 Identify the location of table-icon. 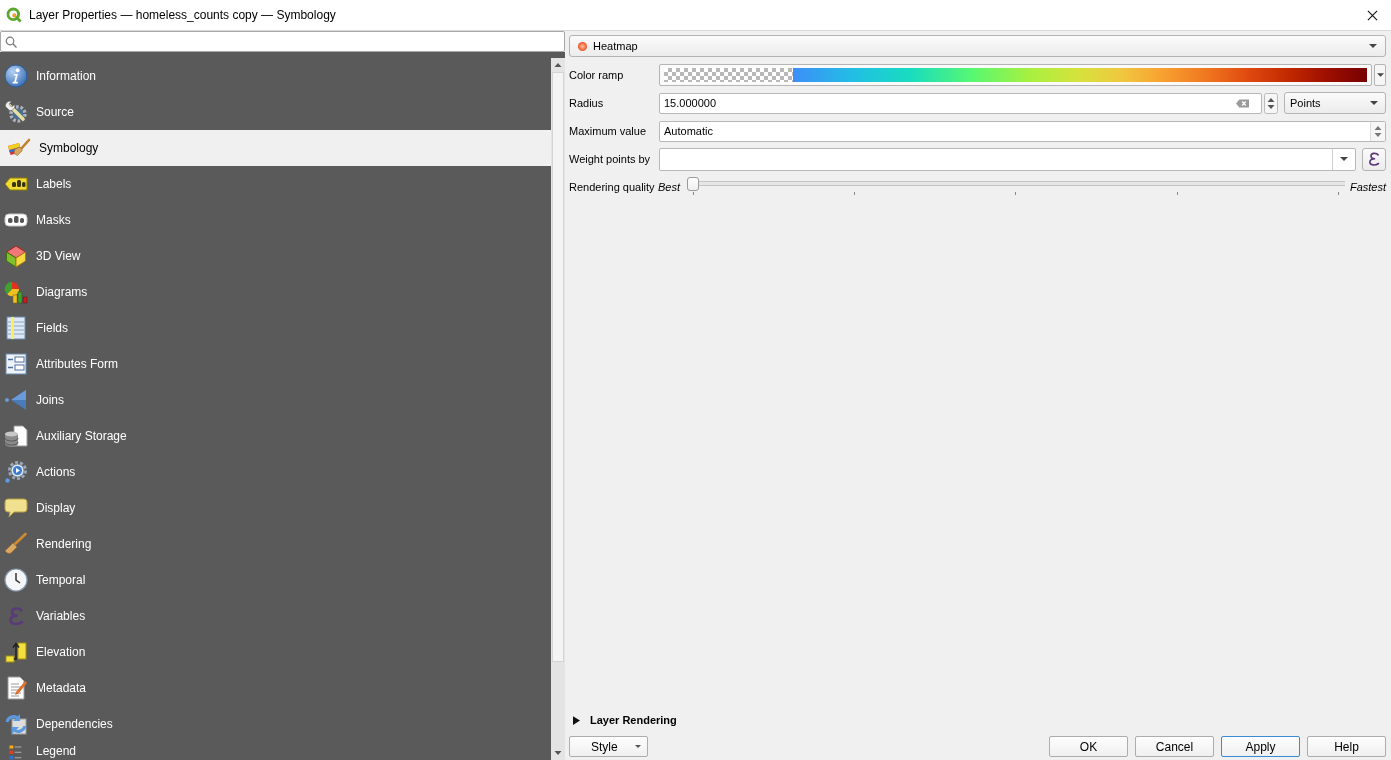
(16, 328).